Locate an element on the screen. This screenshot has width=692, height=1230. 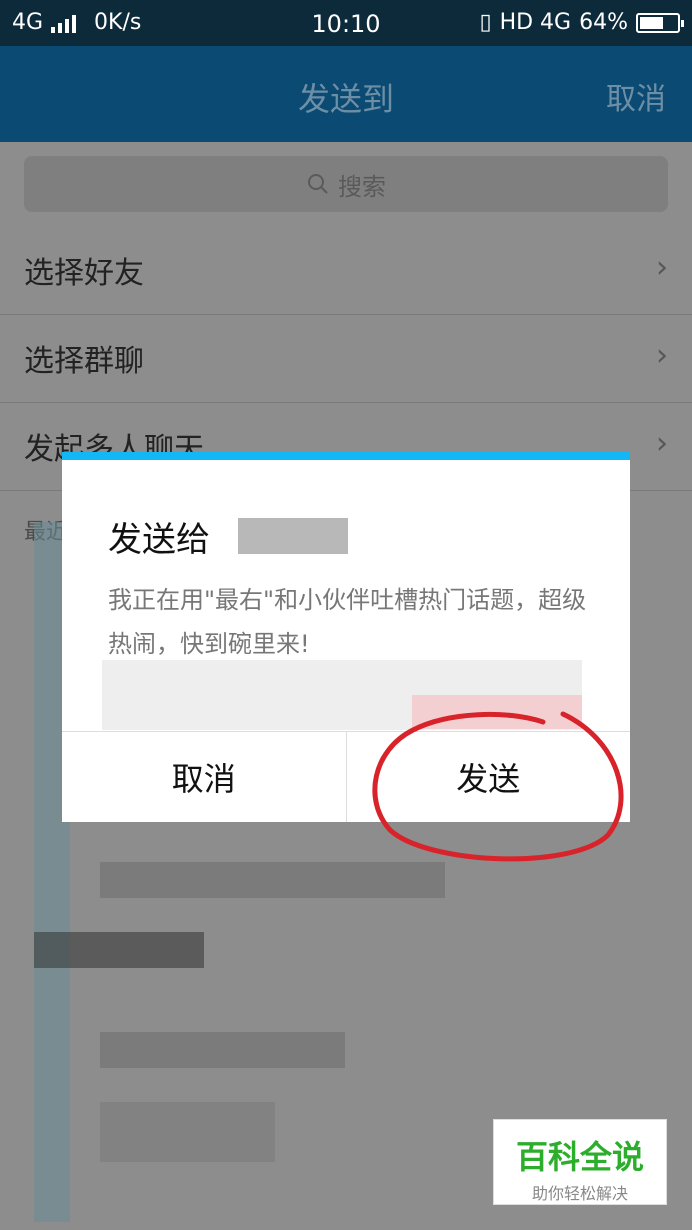
dialog-actions: 取消 发送 is located at coordinates (346, 776).